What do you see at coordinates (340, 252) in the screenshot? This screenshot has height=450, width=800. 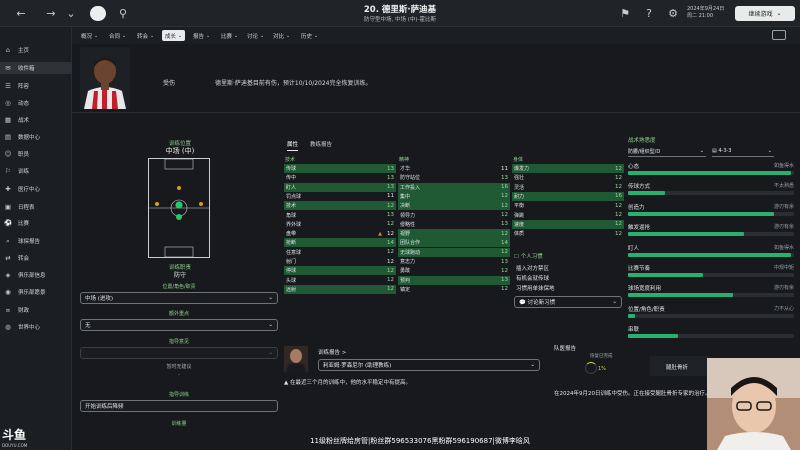 I see `attribute-row: 任意球 12` at bounding box center [340, 252].